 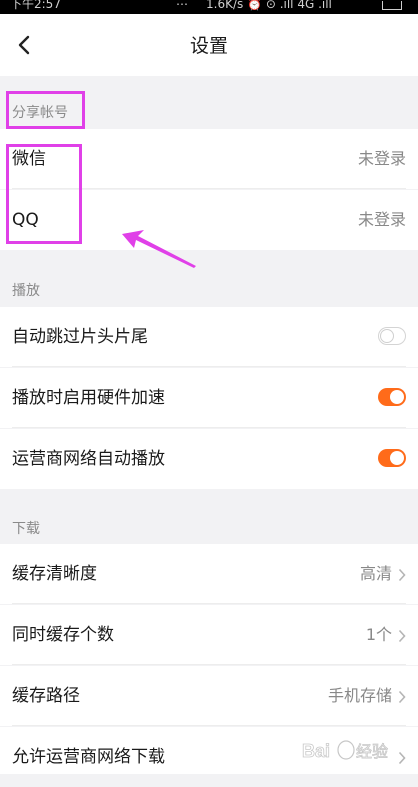 What do you see at coordinates (29, 159) in the screenshot?
I see `row-label: 微信` at bounding box center [29, 159].